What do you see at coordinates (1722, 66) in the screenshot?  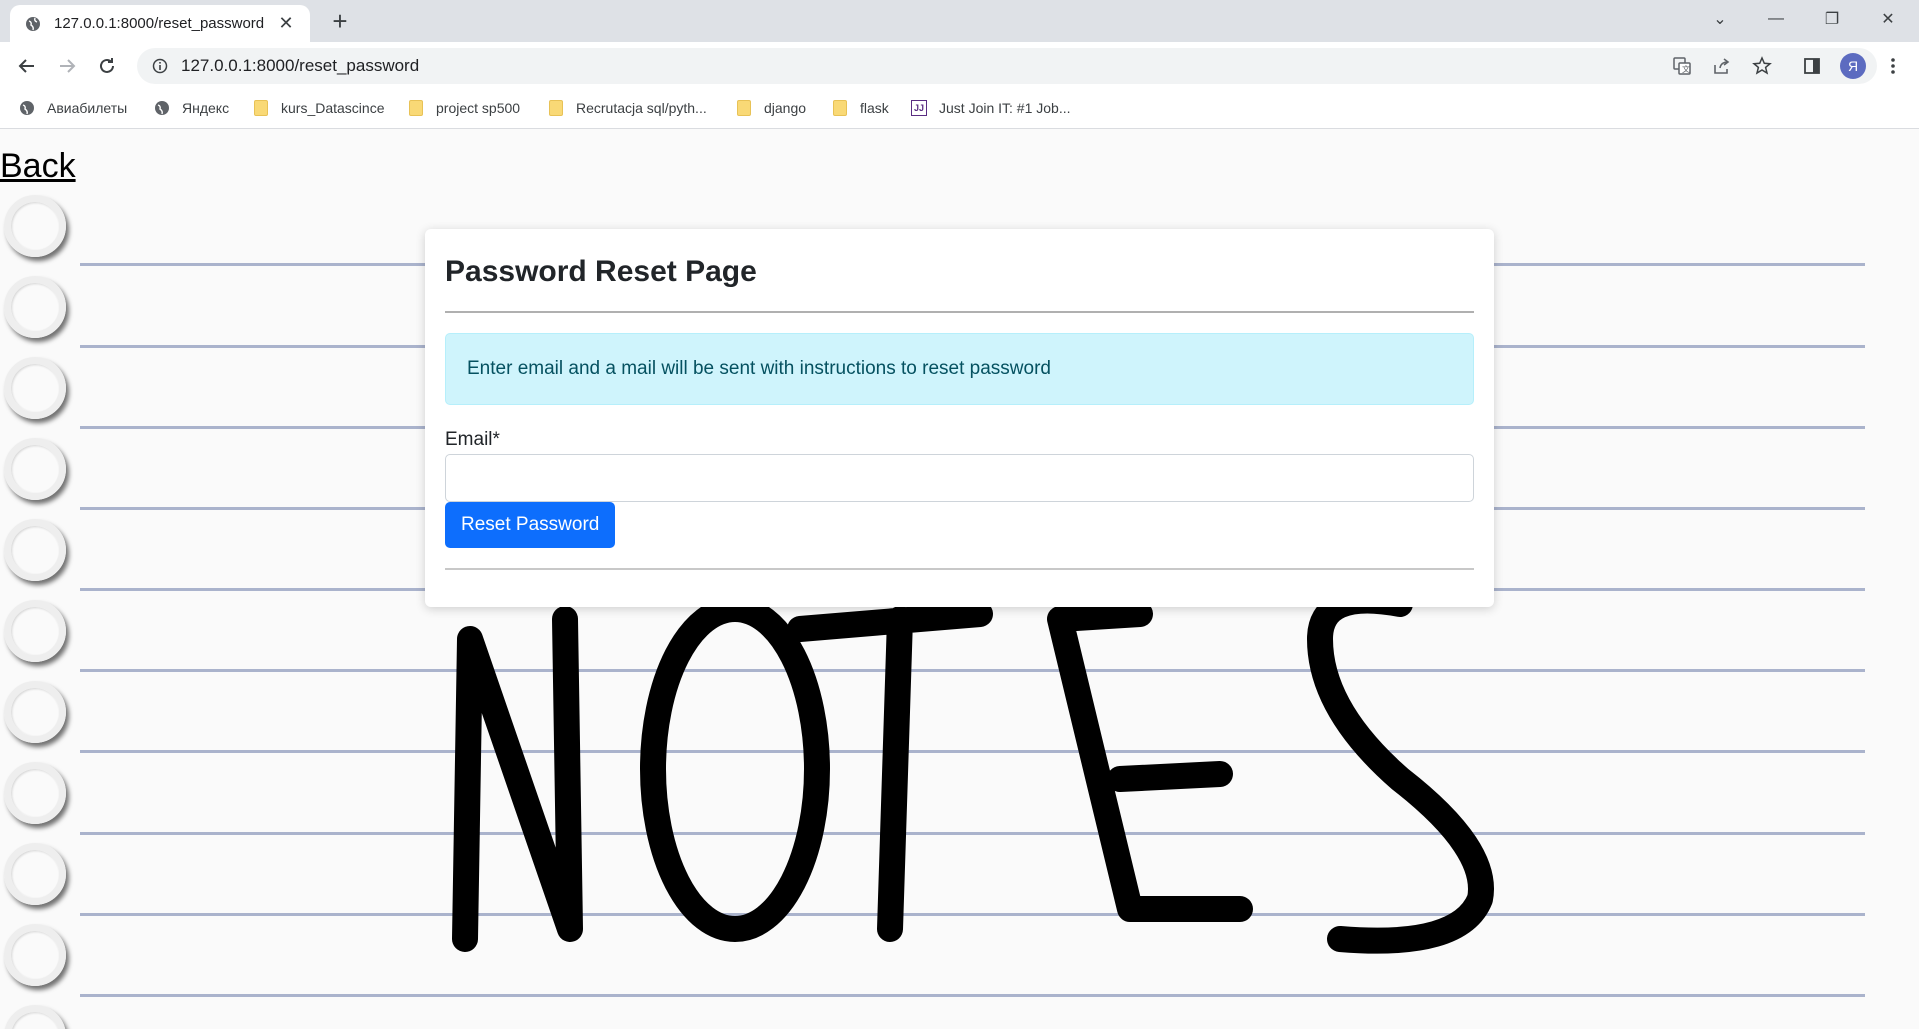 I see `share-icon` at bounding box center [1722, 66].